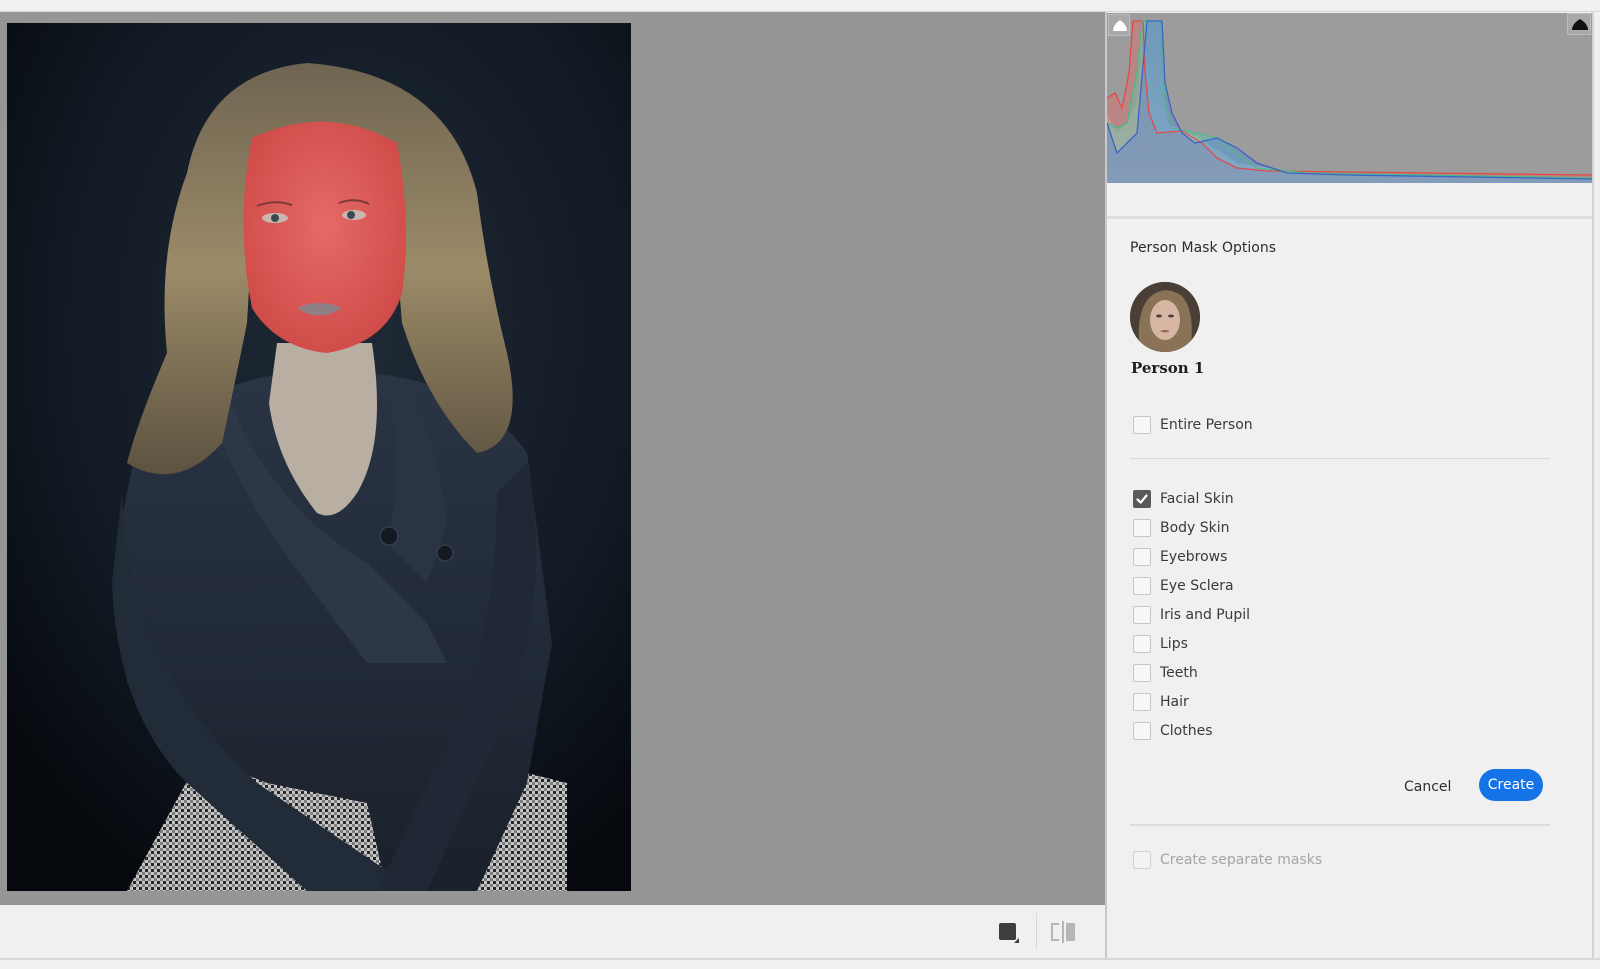 The image size is (1600, 969). What do you see at coordinates (800, 6) in the screenshot?
I see `top-strip` at bounding box center [800, 6].